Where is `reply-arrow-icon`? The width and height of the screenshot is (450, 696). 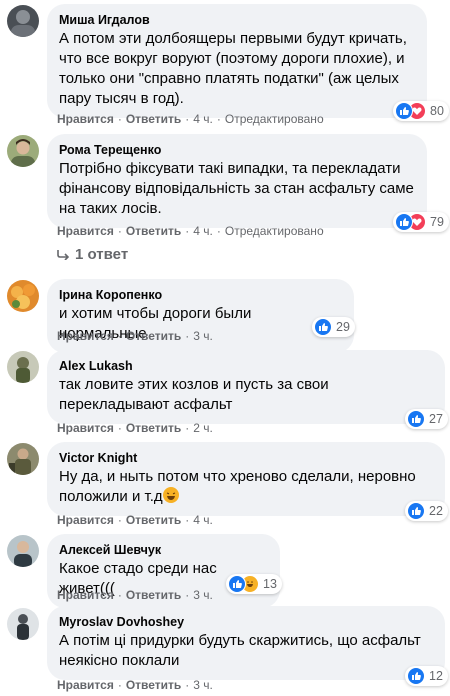
reply-arrow-icon is located at coordinates (63, 254).